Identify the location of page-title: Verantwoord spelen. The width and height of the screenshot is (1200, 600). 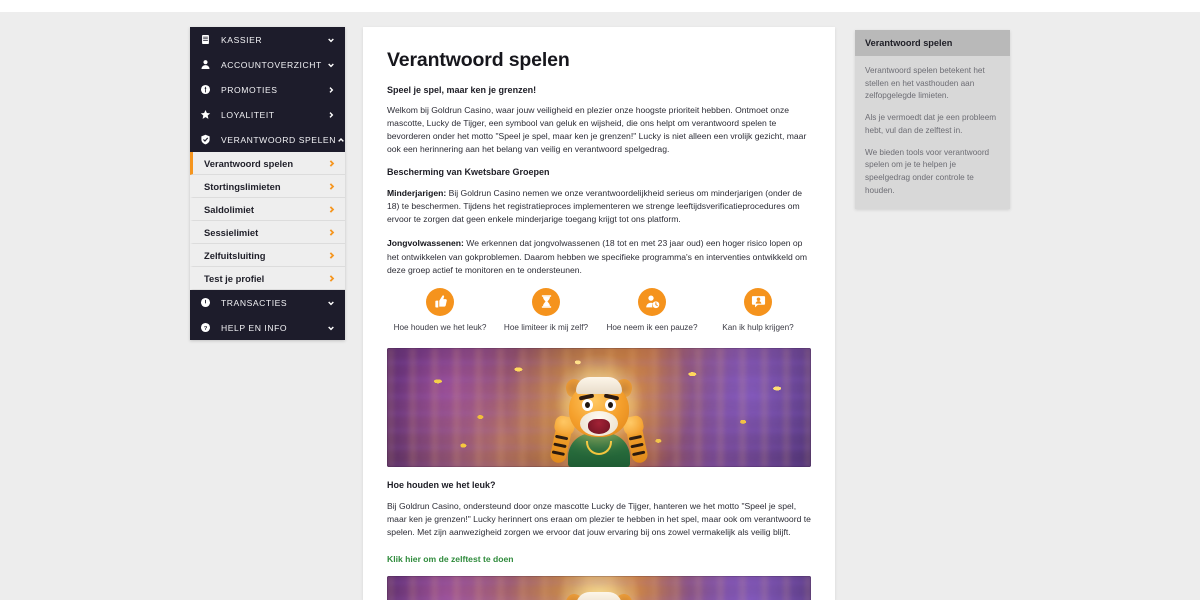
(478, 60).